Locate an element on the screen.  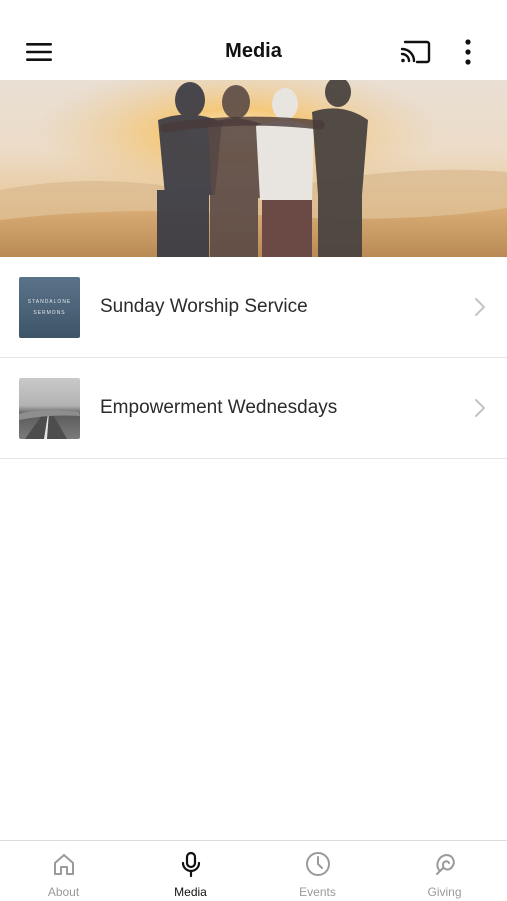
sermon-thumbnail: STANDALONE SERMONS is located at coordinates (49, 307).